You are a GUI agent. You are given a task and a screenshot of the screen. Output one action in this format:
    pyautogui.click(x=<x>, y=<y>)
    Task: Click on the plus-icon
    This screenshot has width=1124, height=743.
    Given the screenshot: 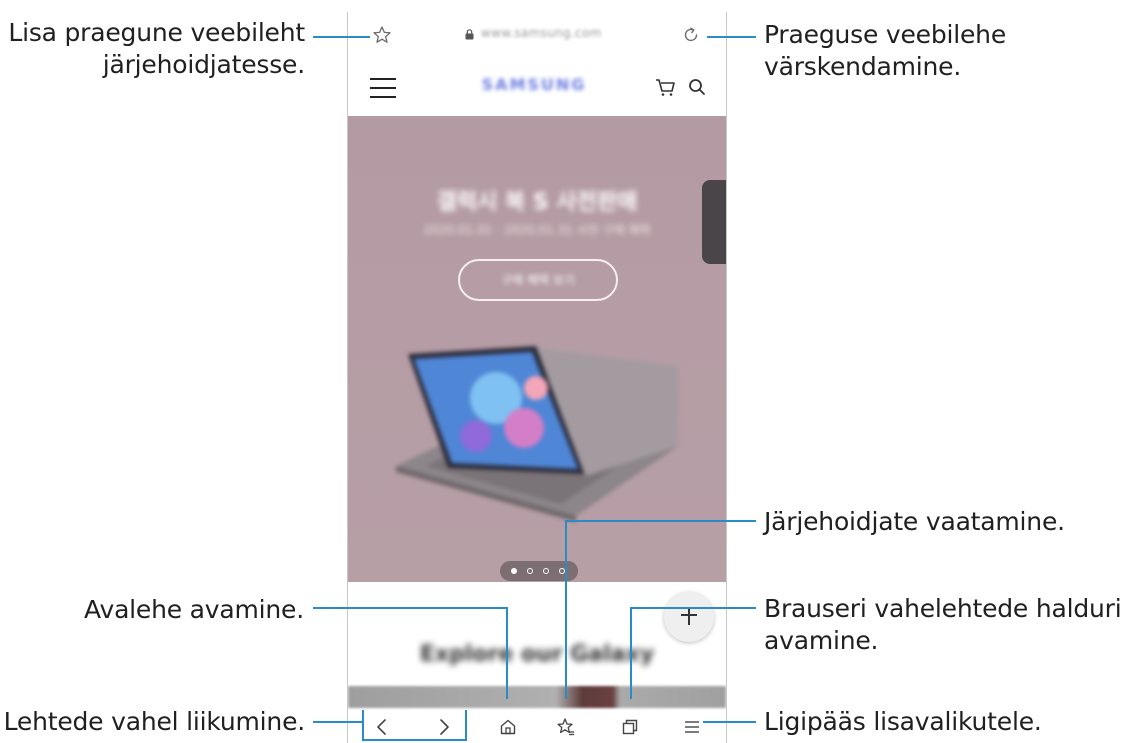 What is the action you would take?
    pyautogui.click(x=689, y=617)
    